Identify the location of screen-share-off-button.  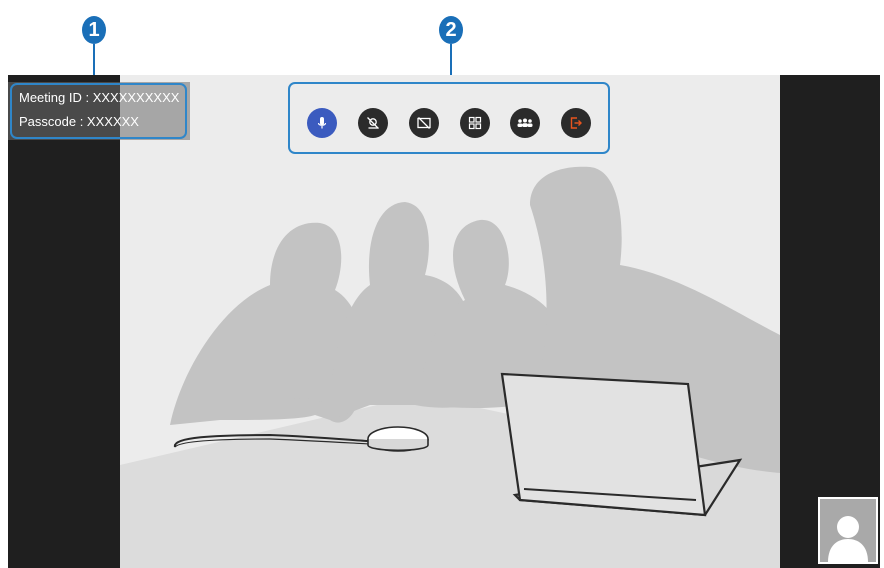
(424, 123).